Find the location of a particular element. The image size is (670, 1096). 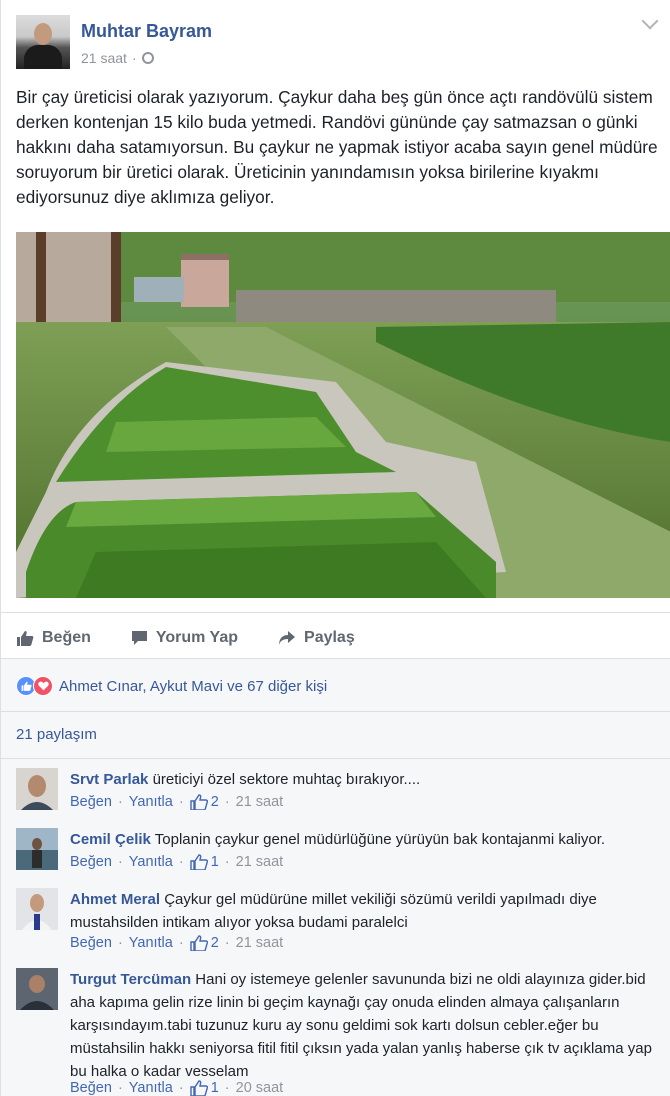

shares-count: 21 paylaşım is located at coordinates (56, 734).